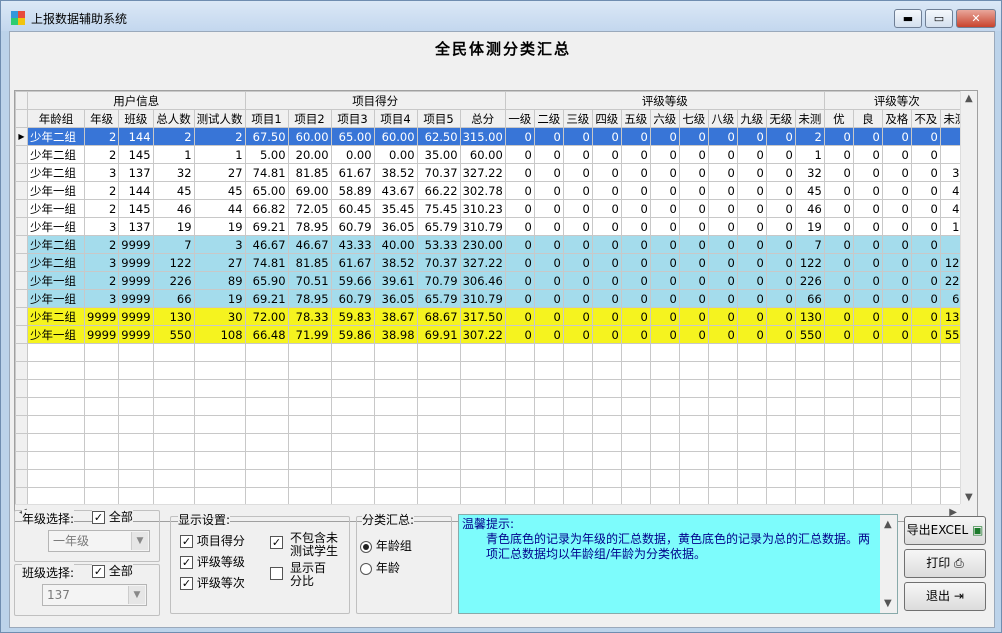 This screenshot has width=1002, height=633. I want to click on table-cell: 69.91, so click(438, 334).